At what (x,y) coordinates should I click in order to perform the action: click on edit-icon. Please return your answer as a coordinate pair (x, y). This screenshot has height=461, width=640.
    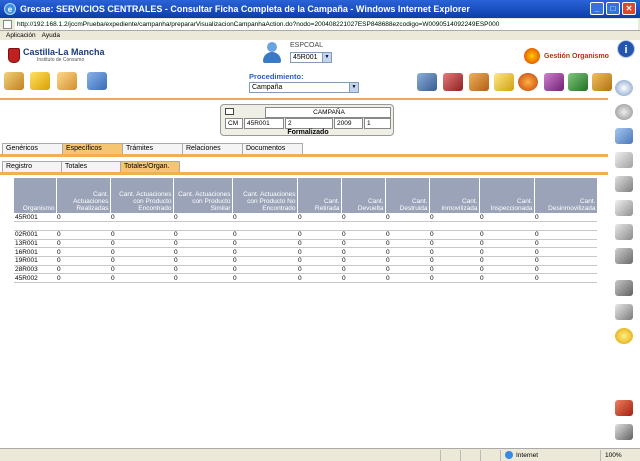
    Looking at the image, I should click on (14, 81).